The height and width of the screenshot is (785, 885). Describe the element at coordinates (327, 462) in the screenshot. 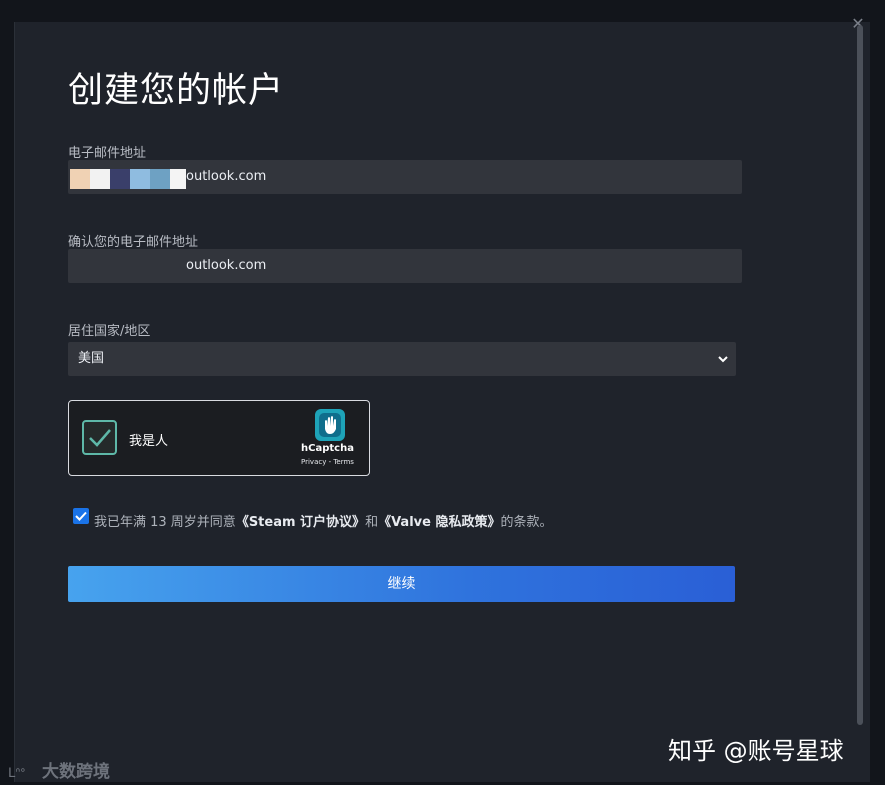

I see `captcha-privacy-terms: Privacy - Terms` at that location.